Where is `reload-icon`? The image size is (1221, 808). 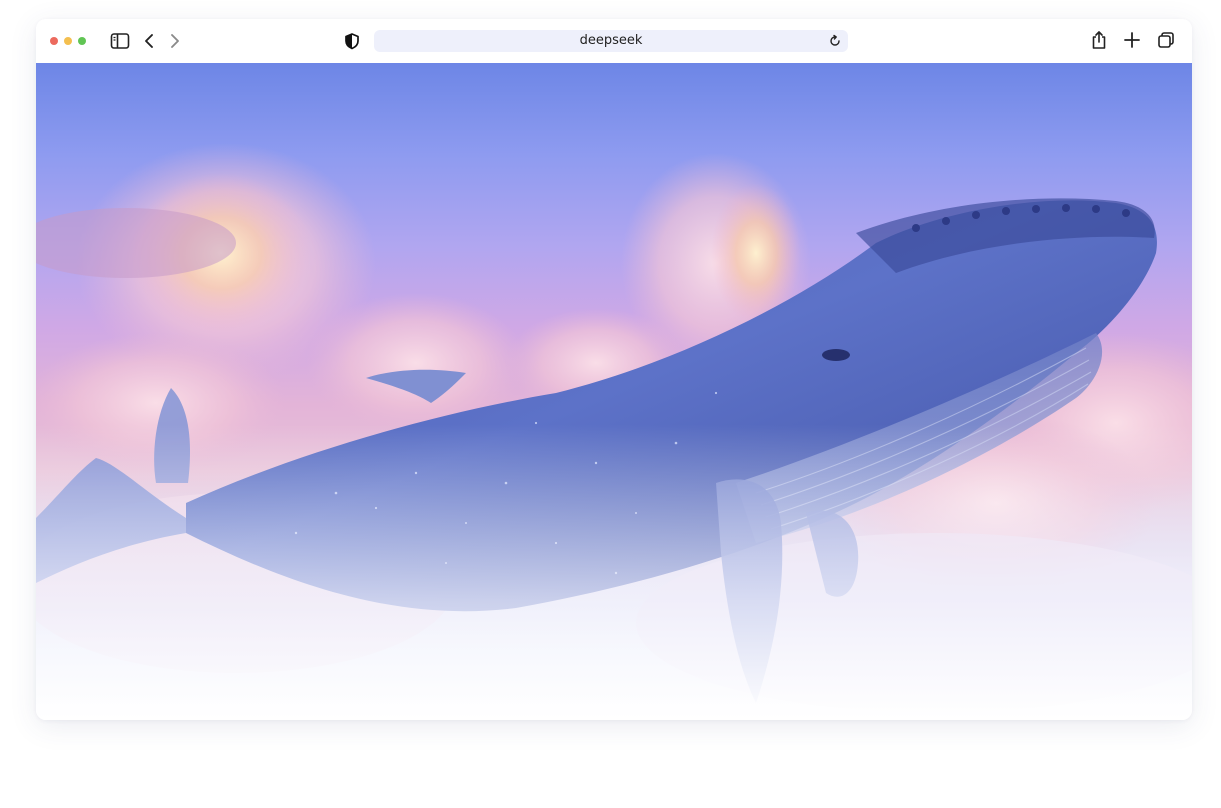
reload-icon is located at coordinates (835, 41).